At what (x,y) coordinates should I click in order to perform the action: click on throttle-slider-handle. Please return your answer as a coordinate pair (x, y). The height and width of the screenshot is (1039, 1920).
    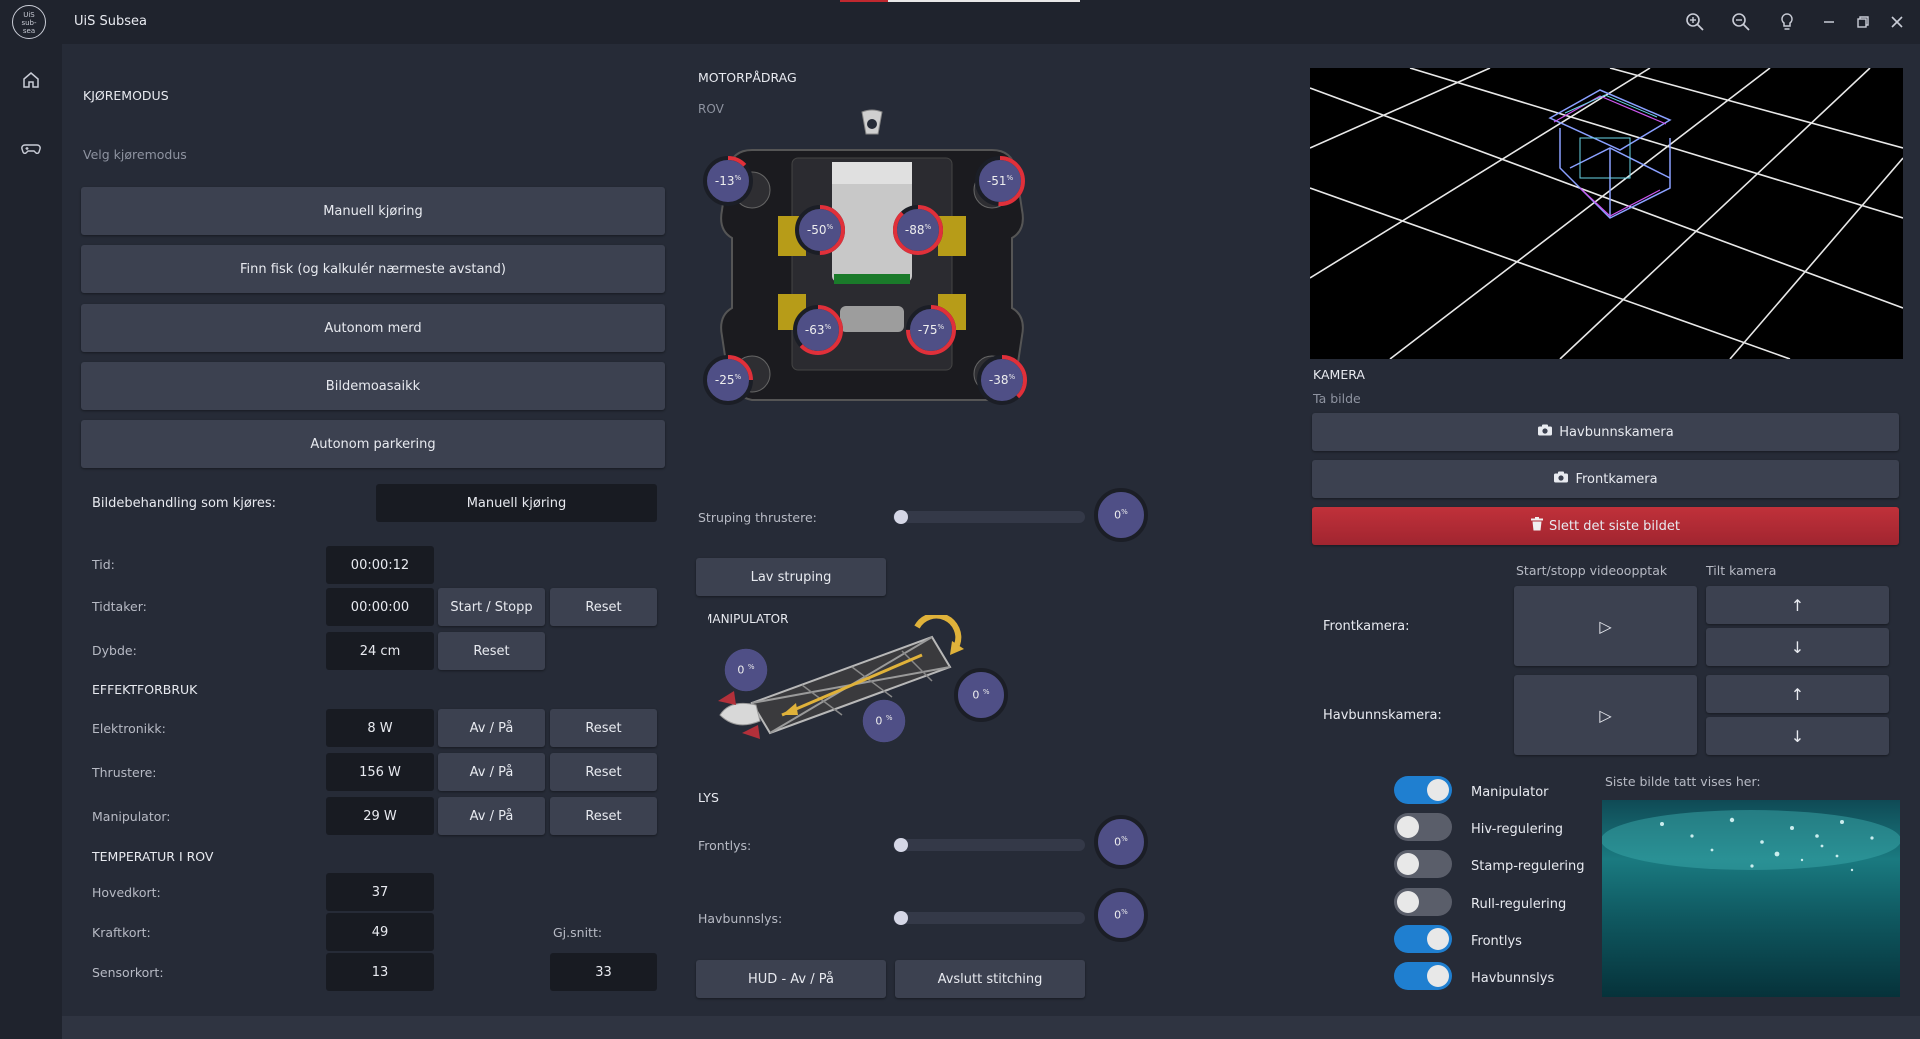
    Looking at the image, I should click on (901, 517).